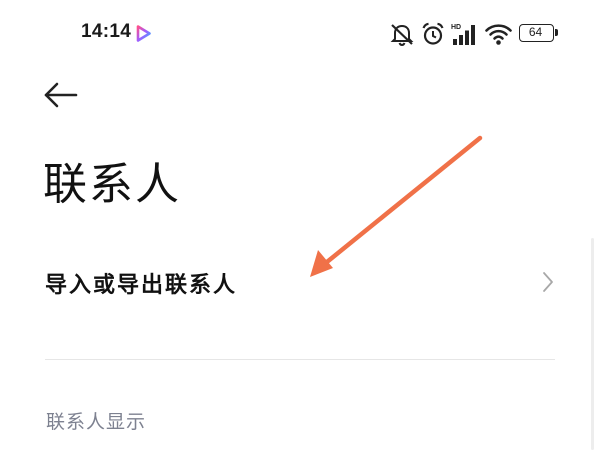  I want to click on section-header-contact-display: 联系人显示, so click(96, 422).